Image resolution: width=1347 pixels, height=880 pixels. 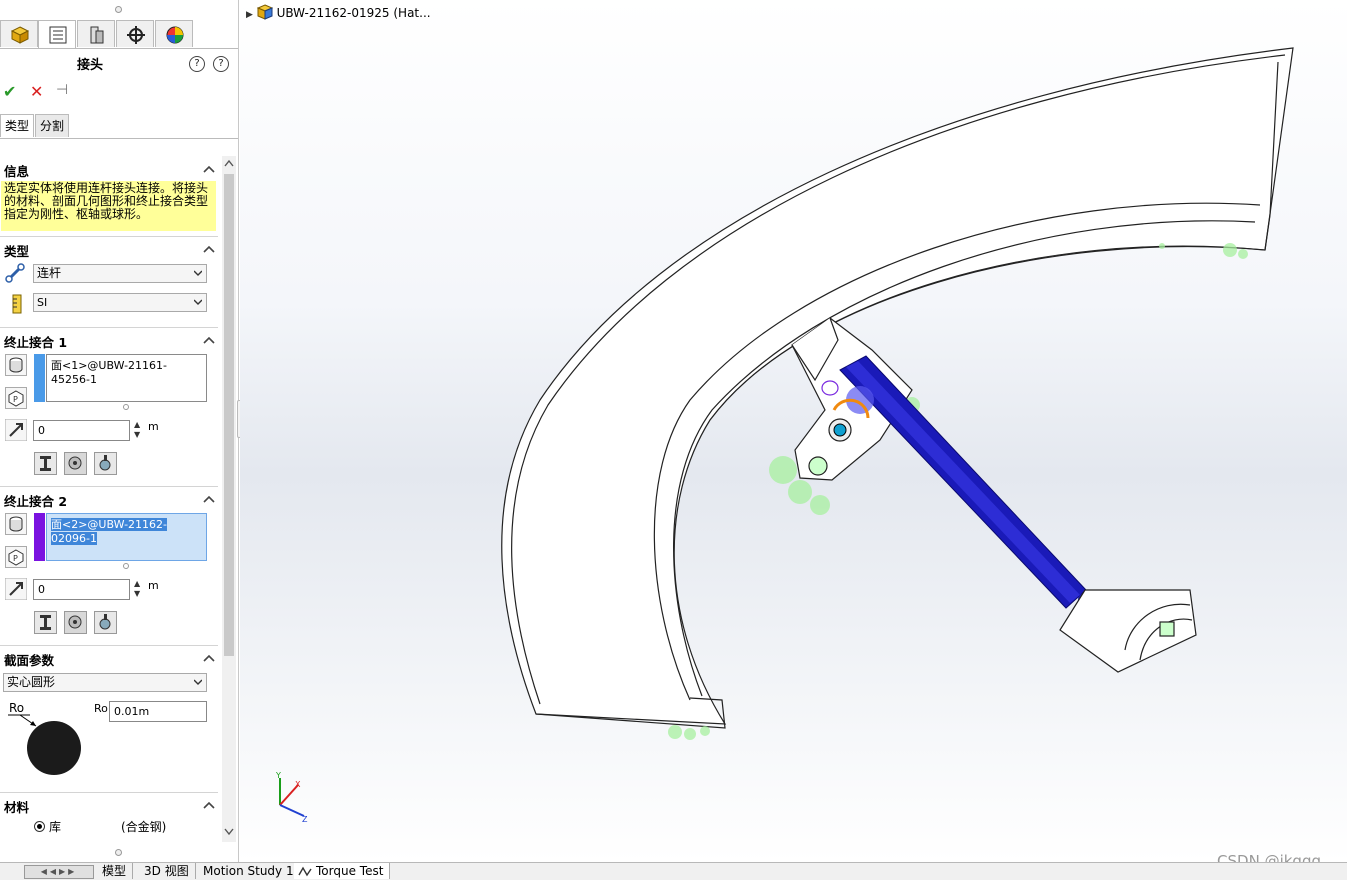 What do you see at coordinates (298, 784) in the screenshot?
I see `svg-text: X` at bounding box center [298, 784].